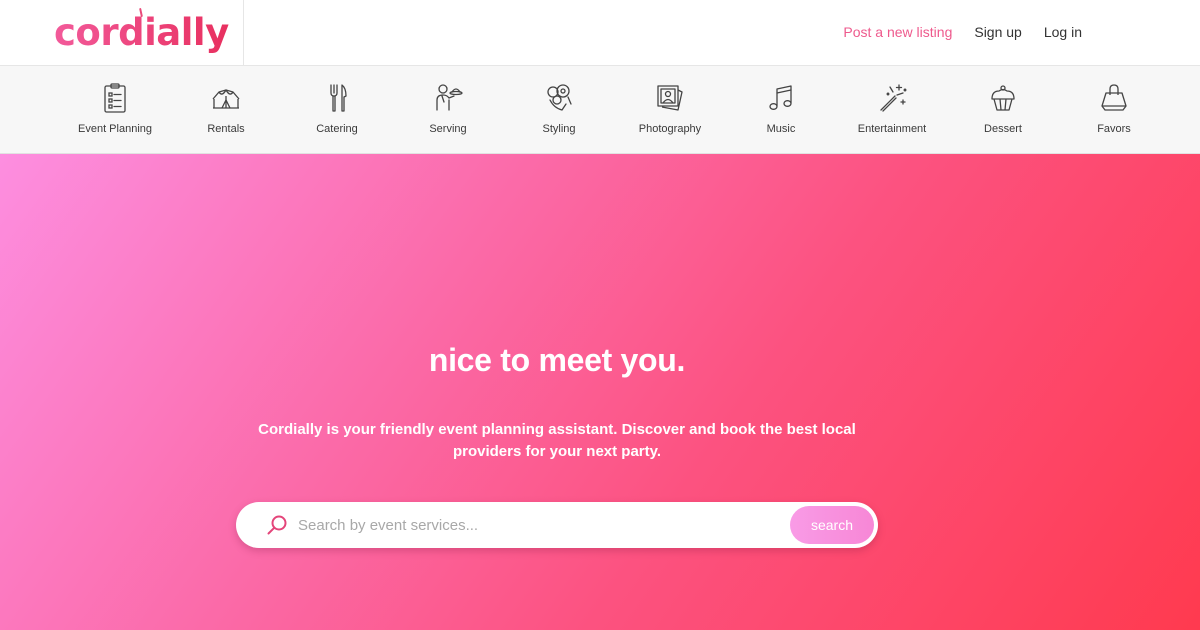  Describe the element at coordinates (897, 32) in the screenshot. I see `post-listing-link: Post a new listing` at that location.